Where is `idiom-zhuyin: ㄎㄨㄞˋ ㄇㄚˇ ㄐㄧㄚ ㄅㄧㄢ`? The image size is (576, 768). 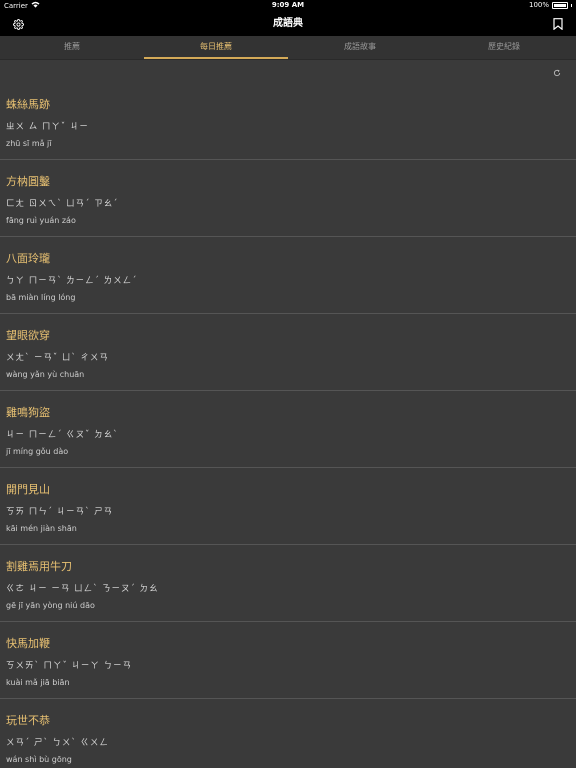 idiom-zhuyin: ㄎㄨㄞˋ ㄇㄚˇ ㄐㄧㄚ ㄅㄧㄢ is located at coordinates (69, 666).